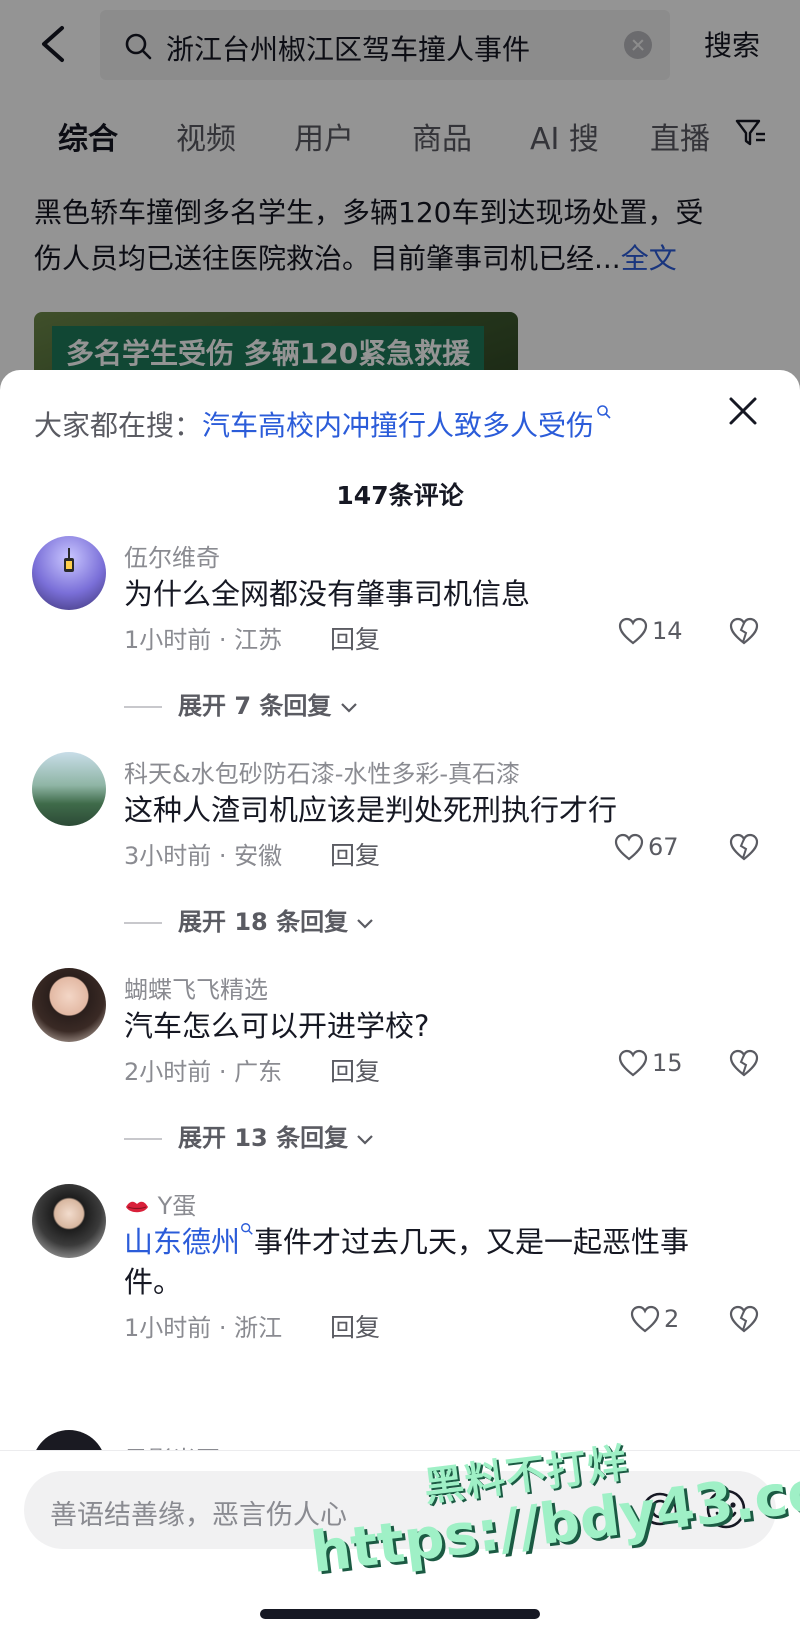  What do you see at coordinates (118, 425) in the screenshot?
I see `hot-search-label: 大家都在搜：` at bounding box center [118, 425].